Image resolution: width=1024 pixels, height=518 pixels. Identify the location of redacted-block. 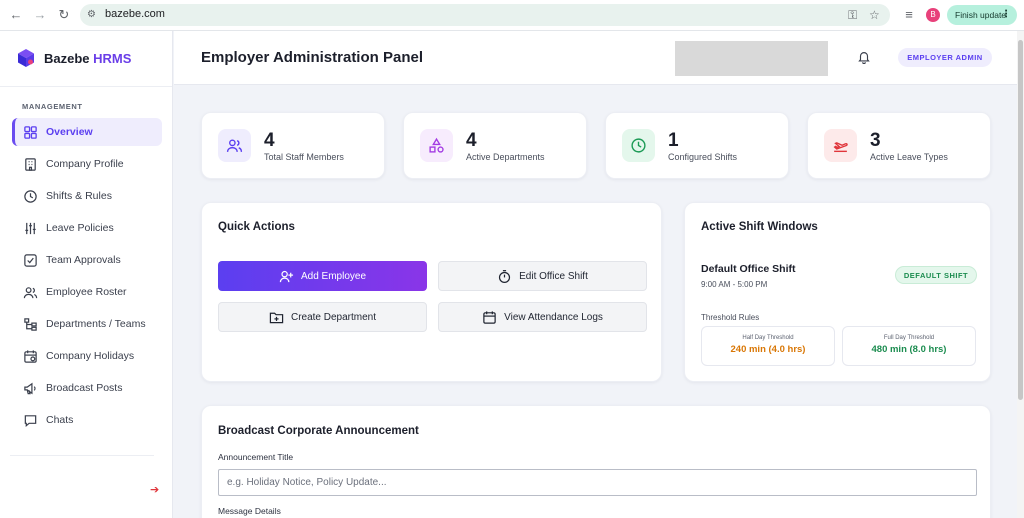
(751, 58).